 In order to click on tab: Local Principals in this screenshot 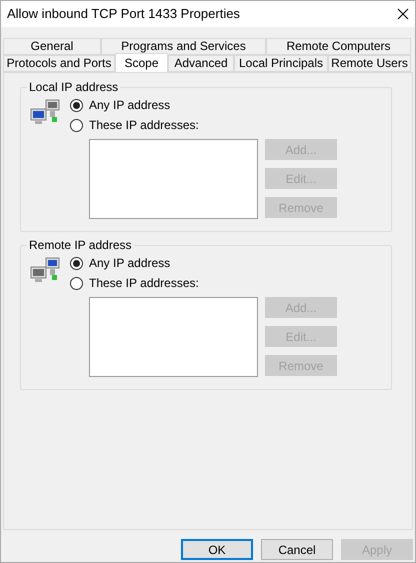, I will do `click(281, 63)`.